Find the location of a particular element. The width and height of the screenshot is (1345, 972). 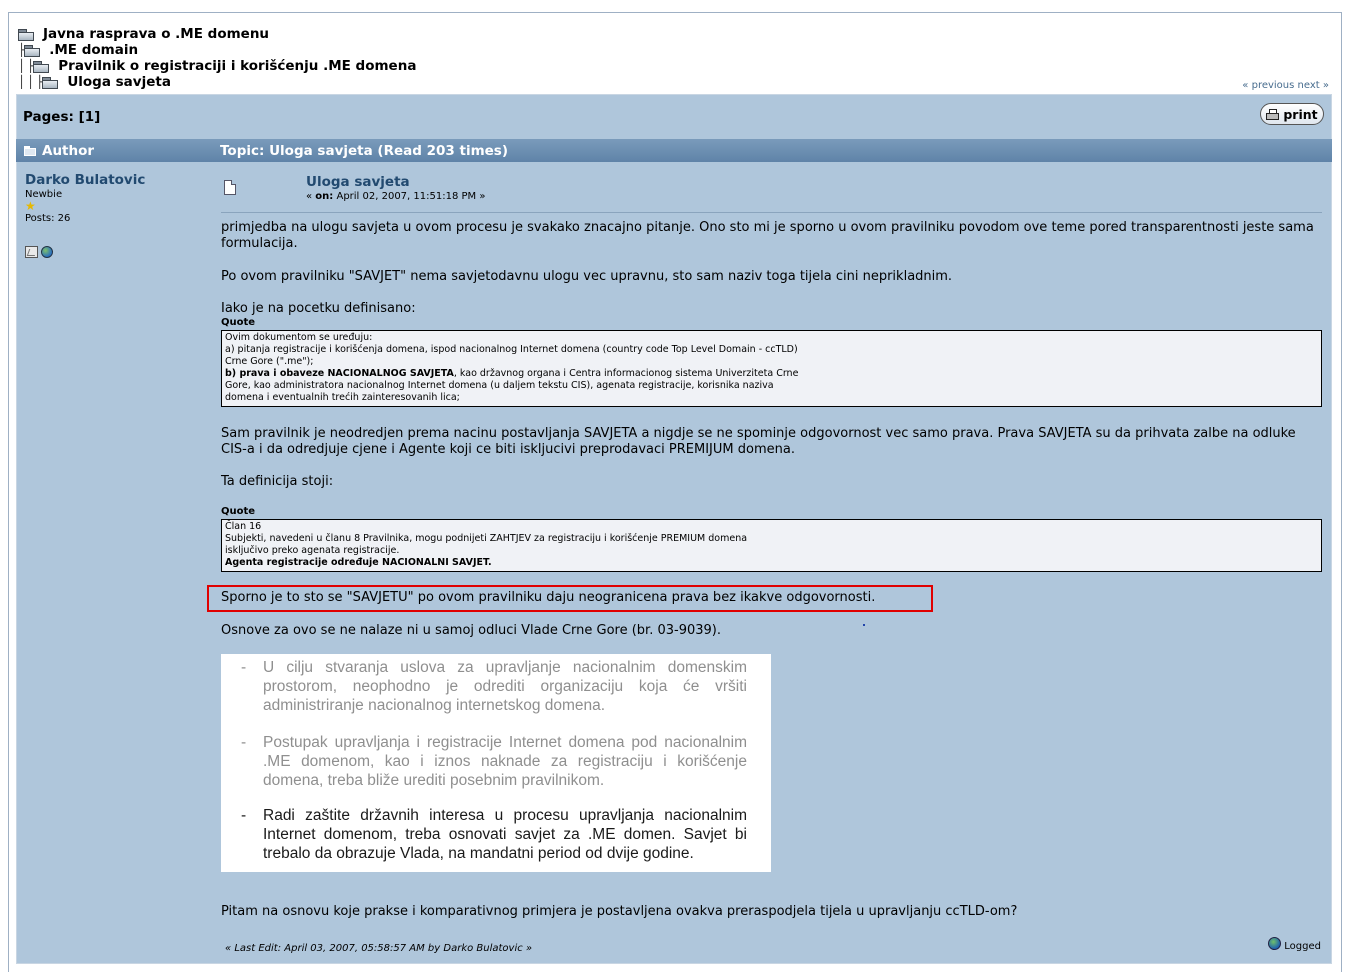

previous-topic-link: « previous is located at coordinates (1268, 85).